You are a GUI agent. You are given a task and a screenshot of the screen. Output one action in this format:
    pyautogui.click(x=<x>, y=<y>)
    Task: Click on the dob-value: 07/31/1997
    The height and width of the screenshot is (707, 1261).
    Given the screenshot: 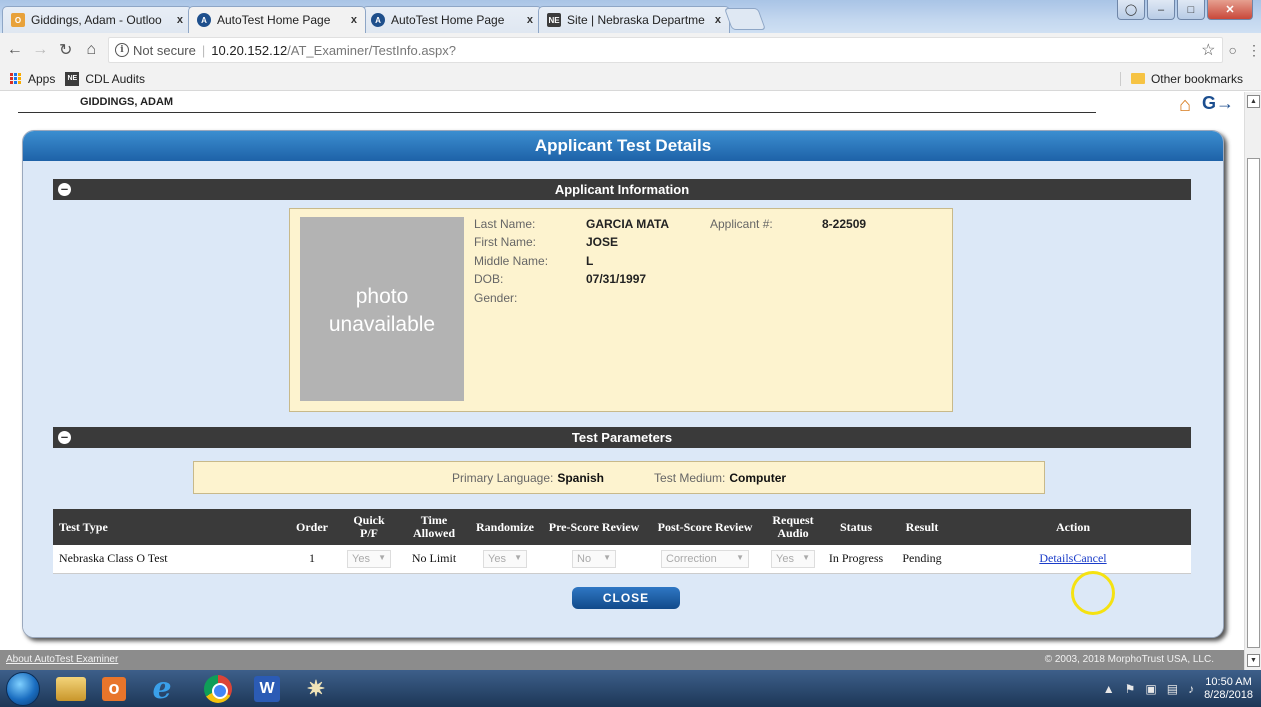 What is the action you would take?
    pyautogui.click(x=616, y=279)
    